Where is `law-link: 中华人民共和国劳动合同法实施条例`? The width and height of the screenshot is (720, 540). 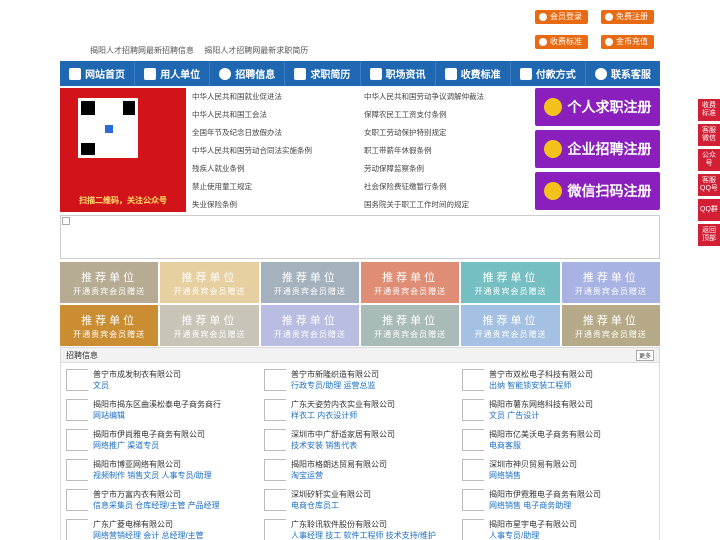 law-link: 中华人民共和国劳动合同法实施条例 is located at coordinates (252, 150).